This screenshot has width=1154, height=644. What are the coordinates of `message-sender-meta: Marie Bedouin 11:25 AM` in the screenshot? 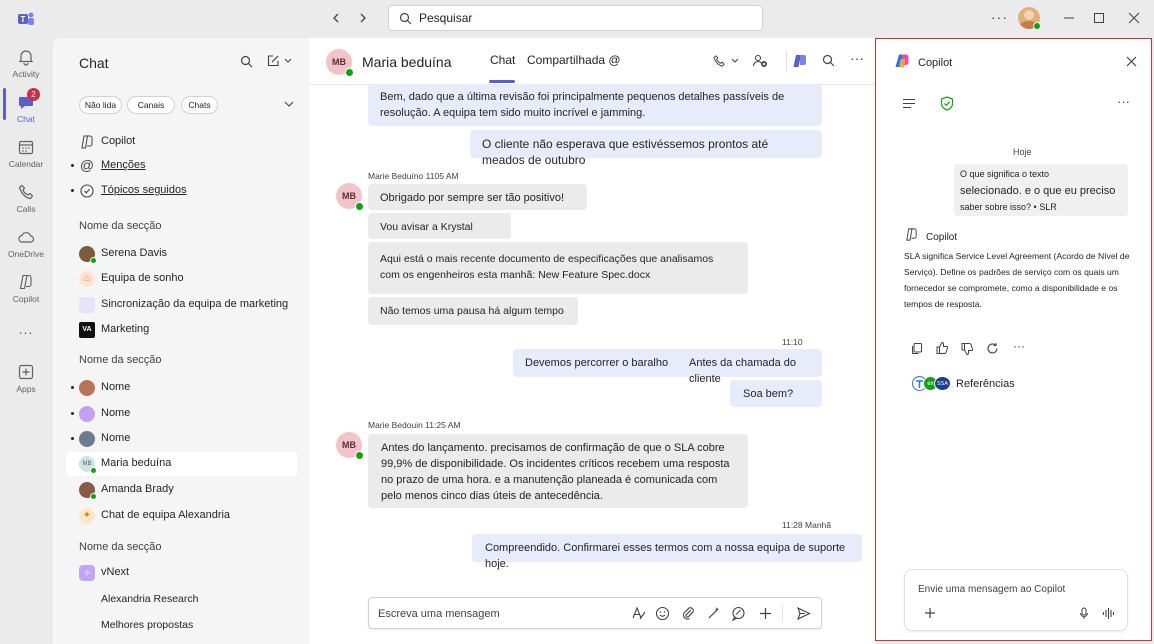 It's located at (414, 425).